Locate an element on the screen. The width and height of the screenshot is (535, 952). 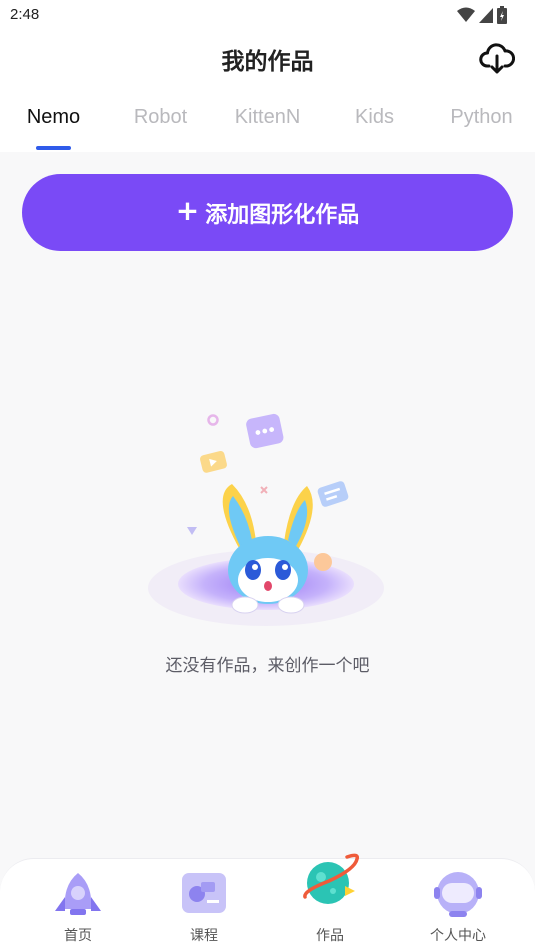
nav-profile: 个人中心 is located at coordinates (458, 905).